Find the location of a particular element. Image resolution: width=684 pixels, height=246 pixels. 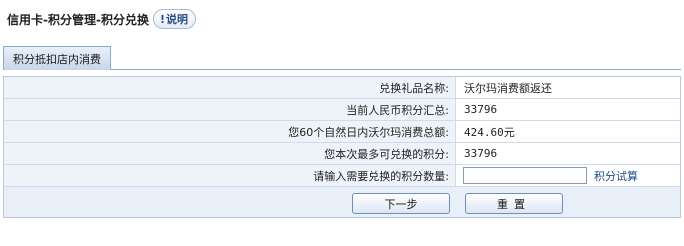

info-icon: ! is located at coordinates (162, 19).